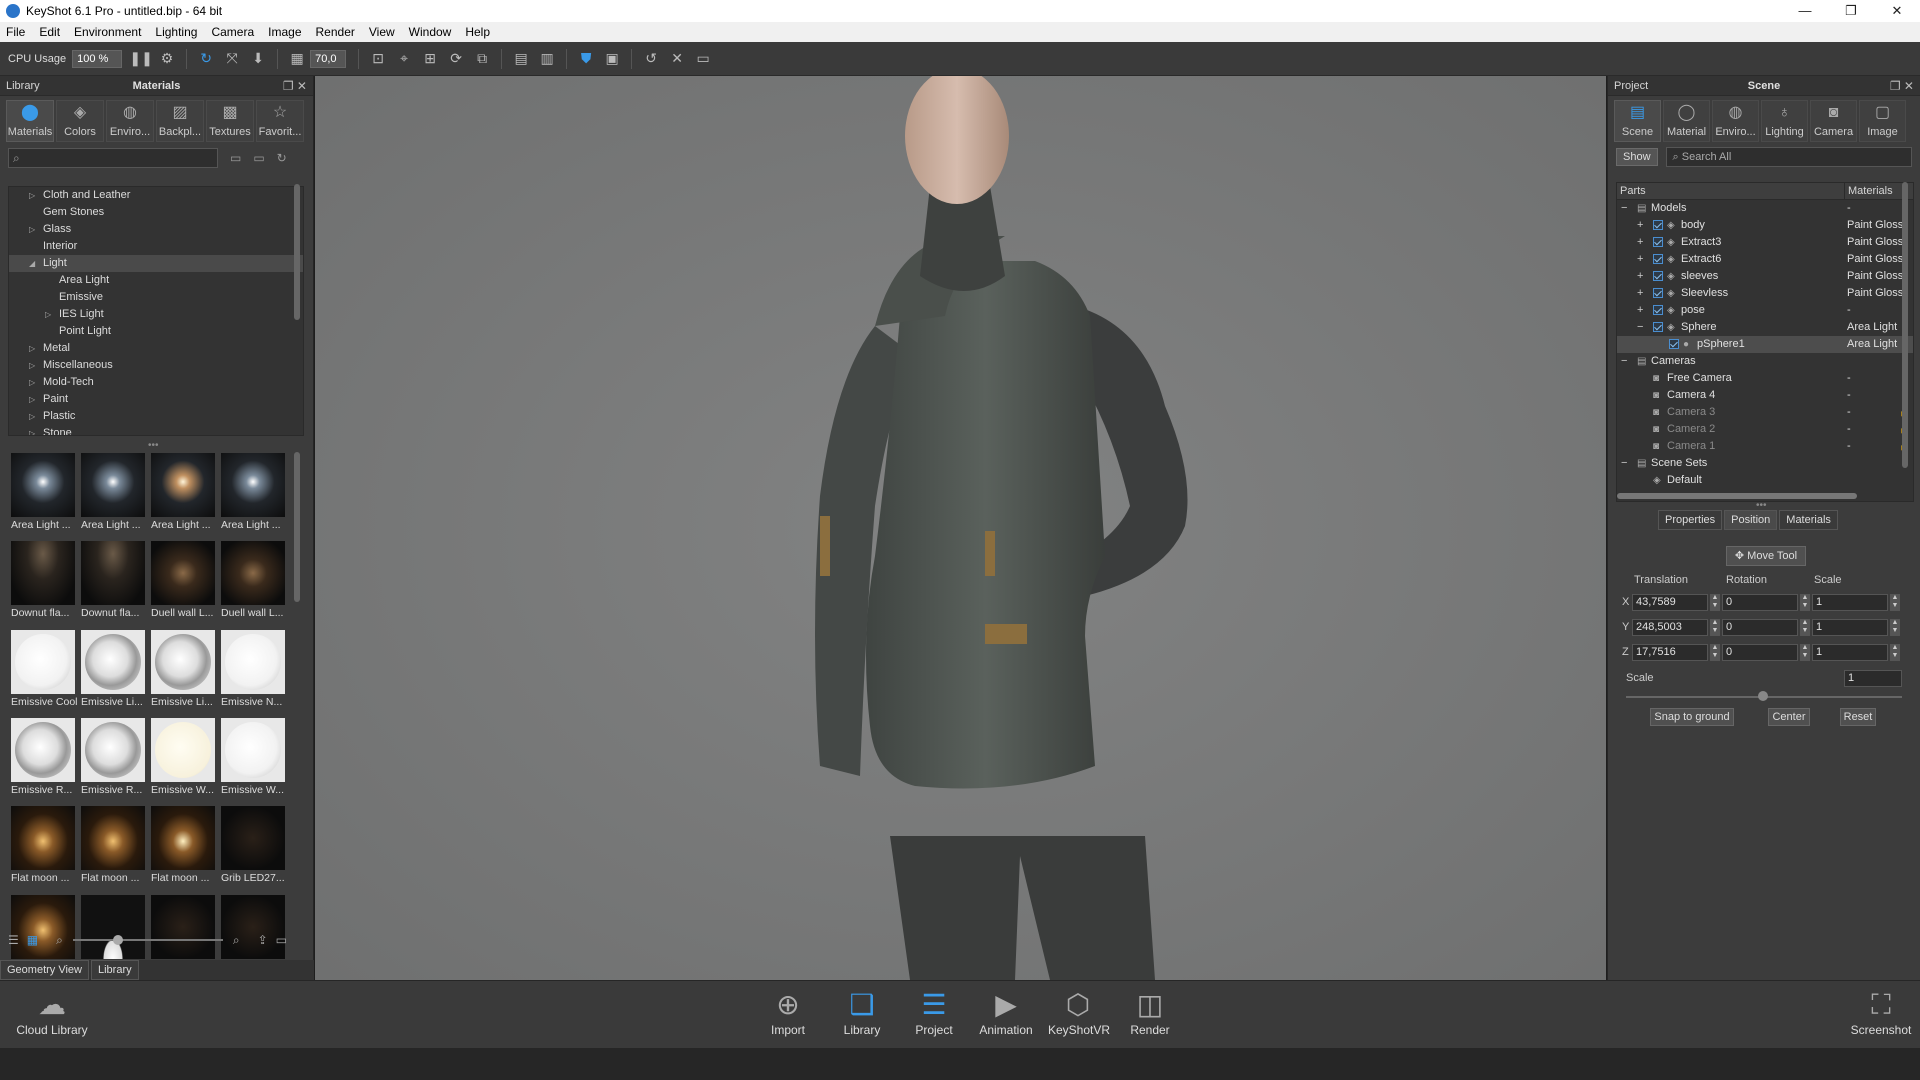  Describe the element at coordinates (1765, 446) in the screenshot. I see `scene-tree-row: ◙Camera 1-🔒` at that location.